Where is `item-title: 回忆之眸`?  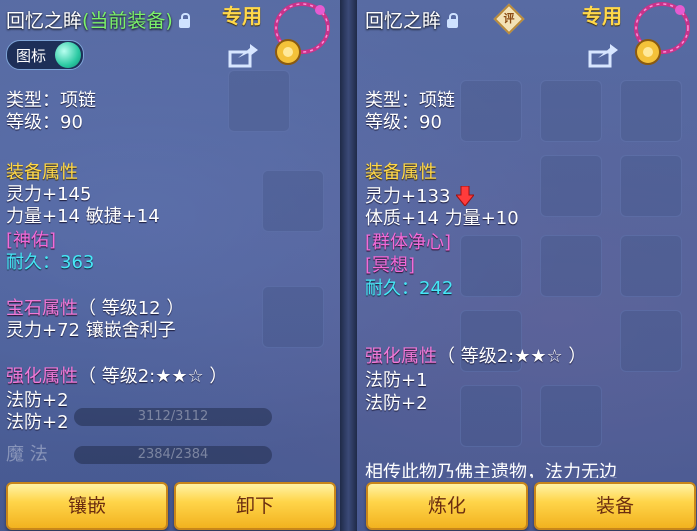 item-title: 回忆之眸 is located at coordinates (412, 19).